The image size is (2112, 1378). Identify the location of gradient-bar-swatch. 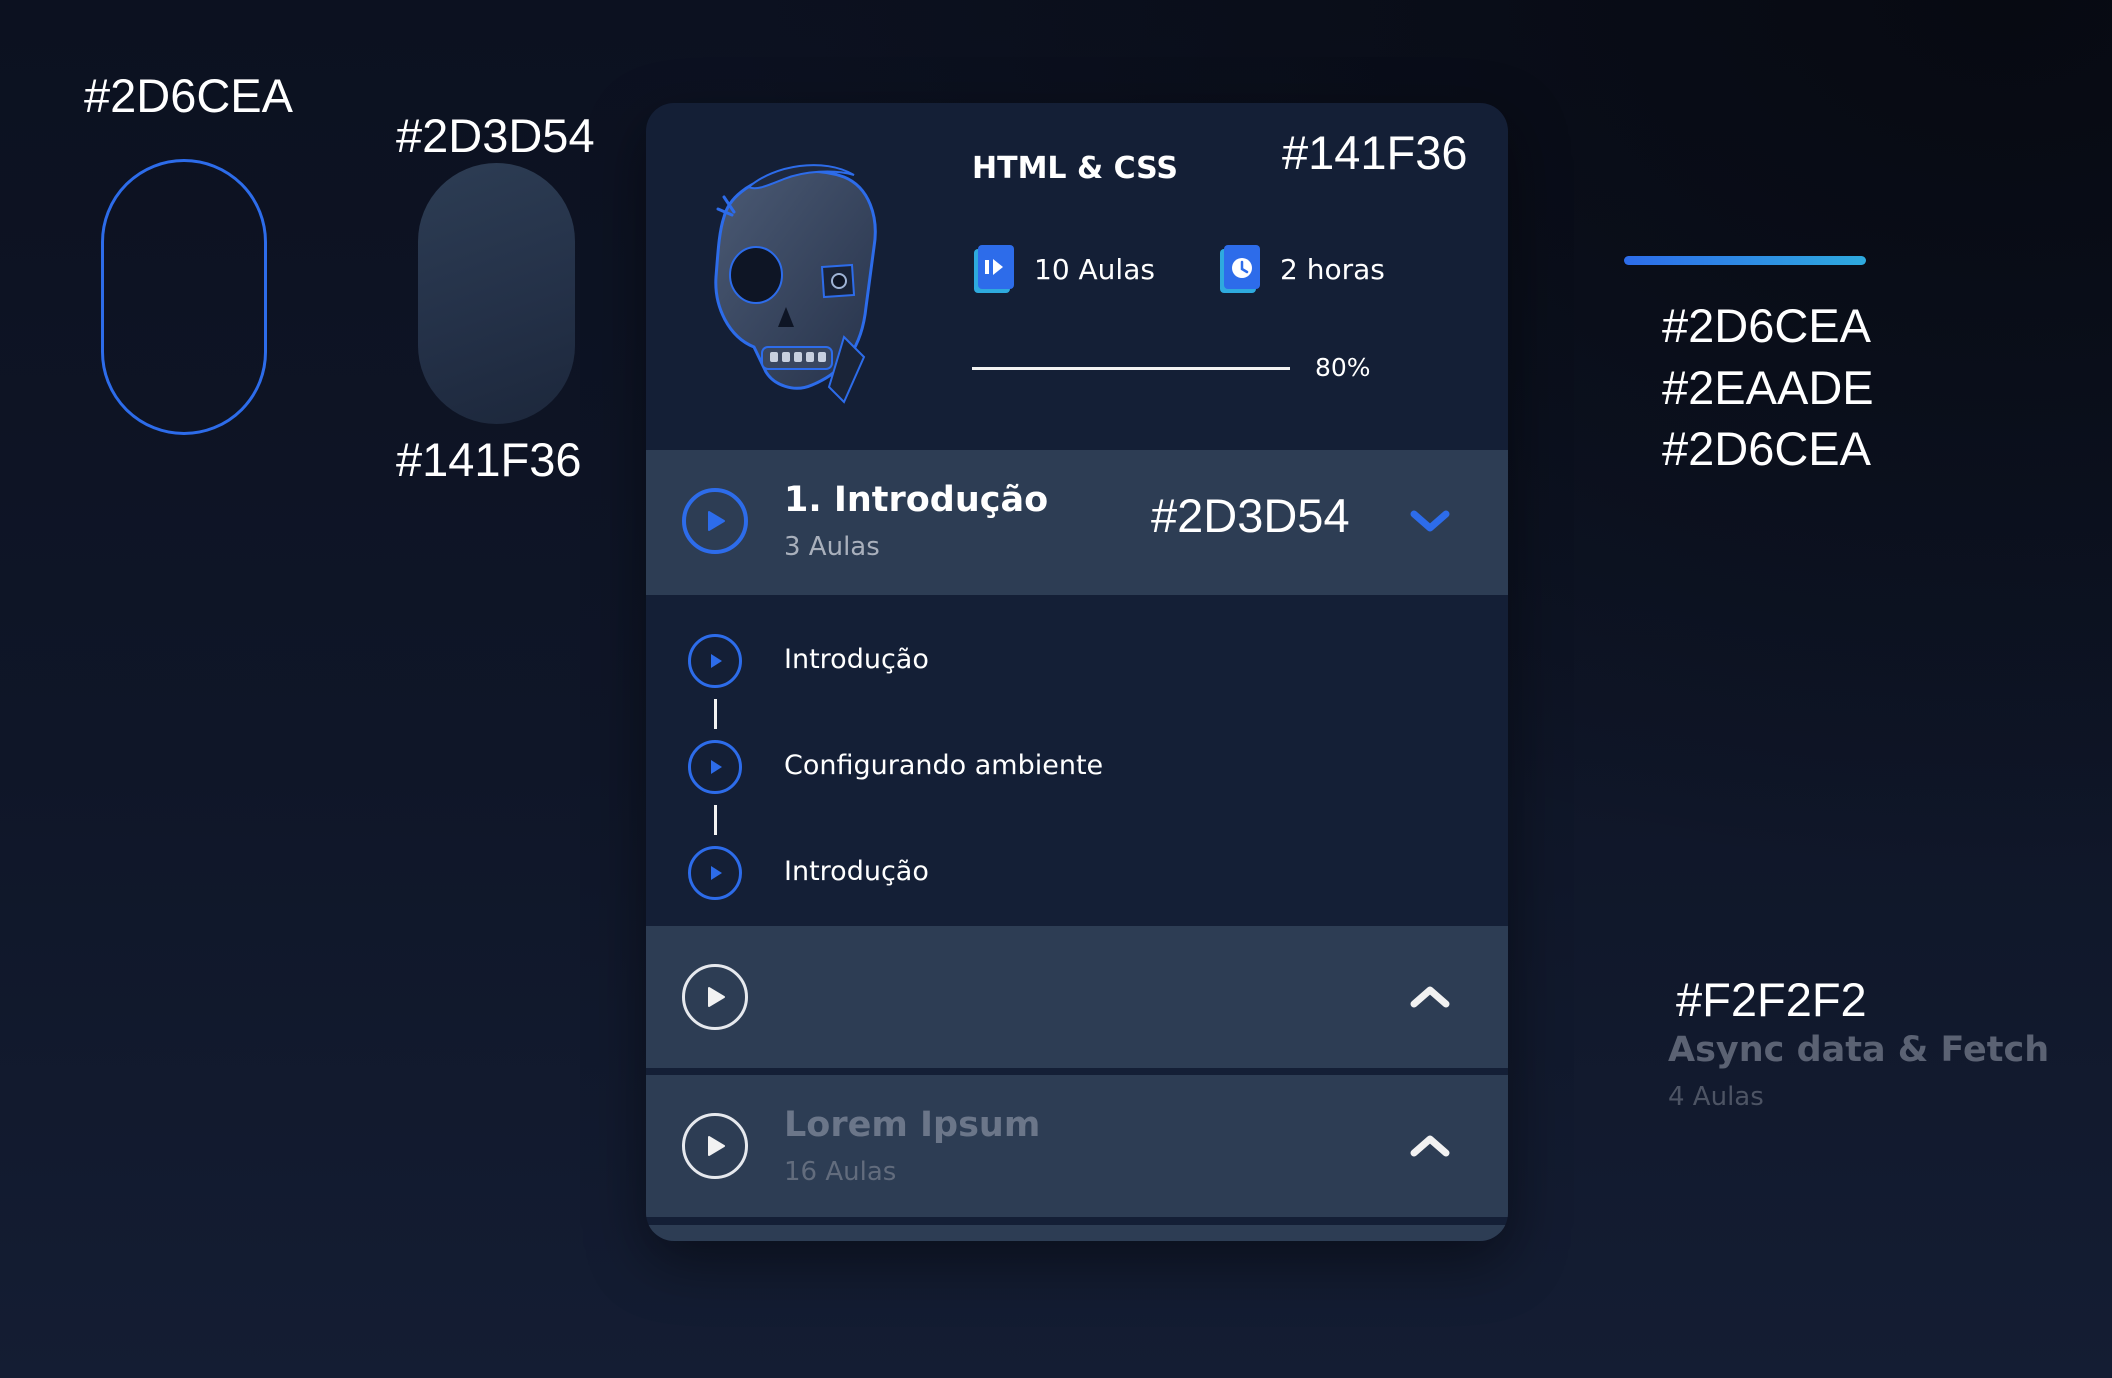
(1745, 260).